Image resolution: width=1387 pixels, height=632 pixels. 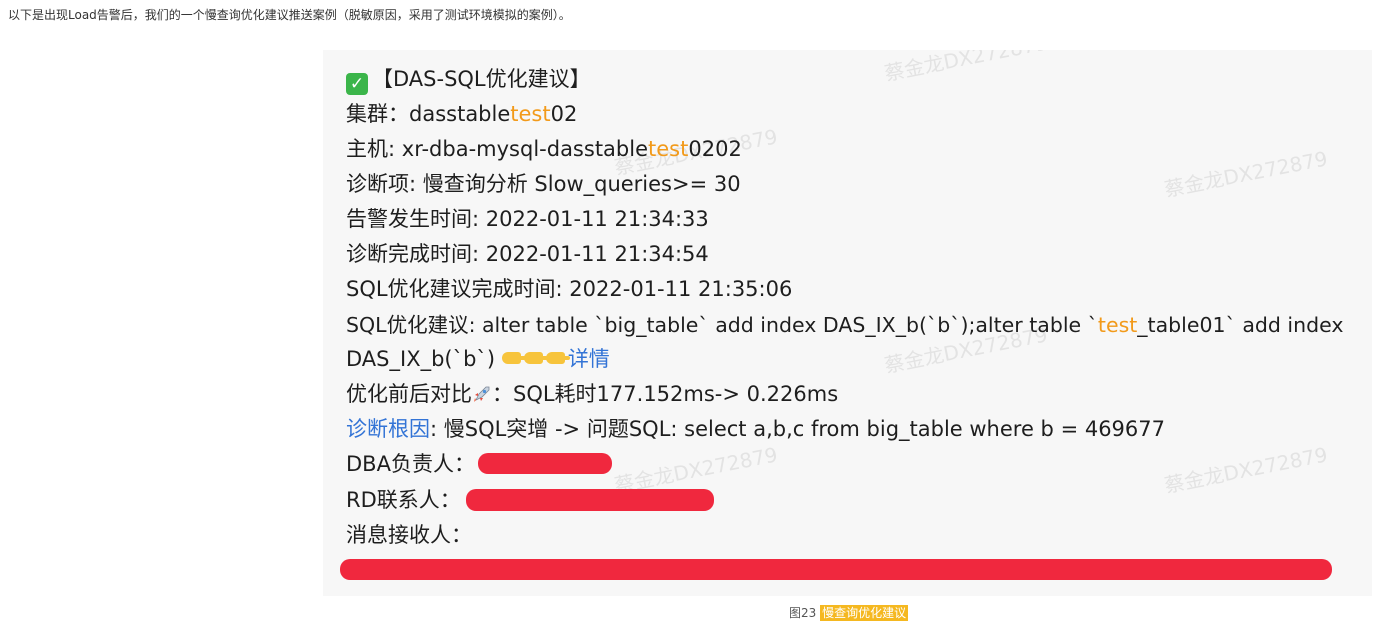 I want to click on cluster-label: 集群：, so click(x=377, y=114).